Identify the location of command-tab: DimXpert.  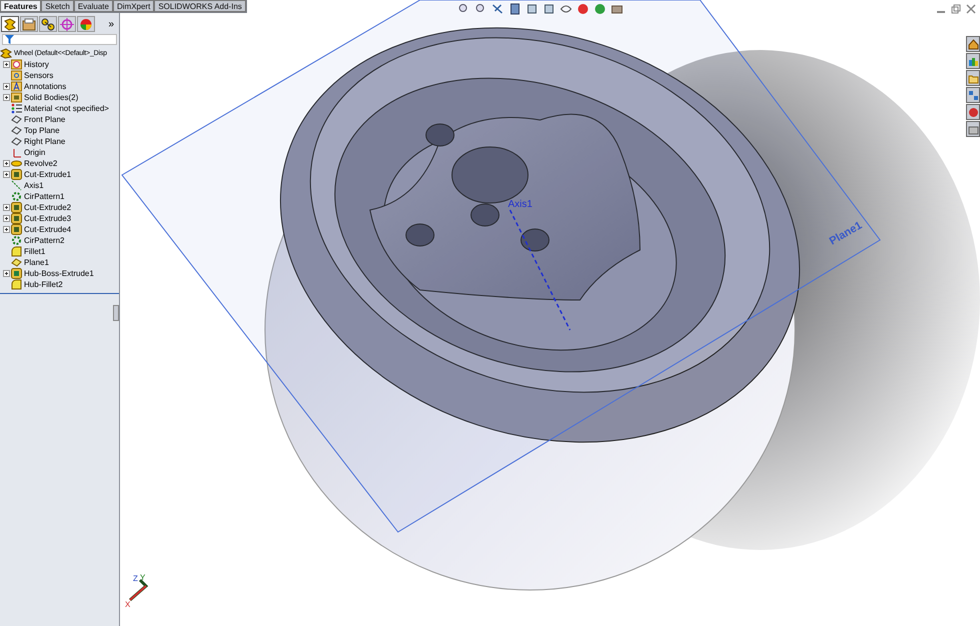
(133, 6).